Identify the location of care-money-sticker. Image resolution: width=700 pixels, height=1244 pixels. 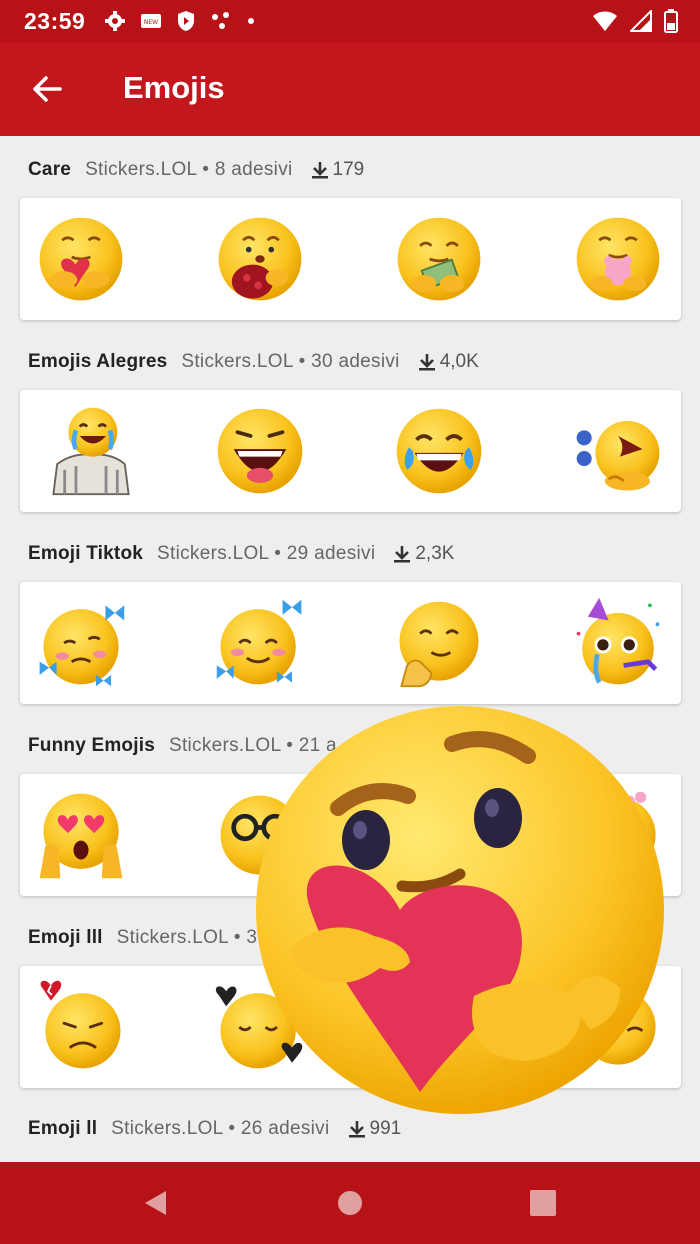
(439, 259).